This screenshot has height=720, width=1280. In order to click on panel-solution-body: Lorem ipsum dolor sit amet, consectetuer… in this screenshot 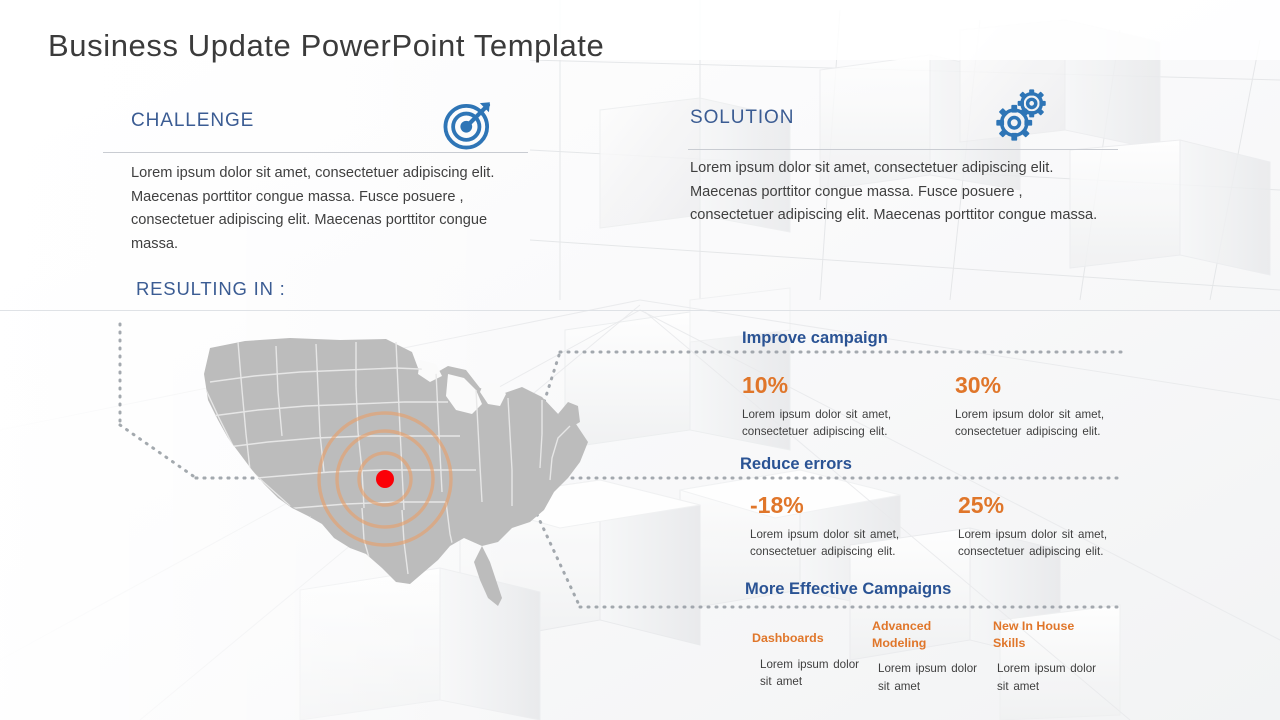, I will do `click(894, 192)`.